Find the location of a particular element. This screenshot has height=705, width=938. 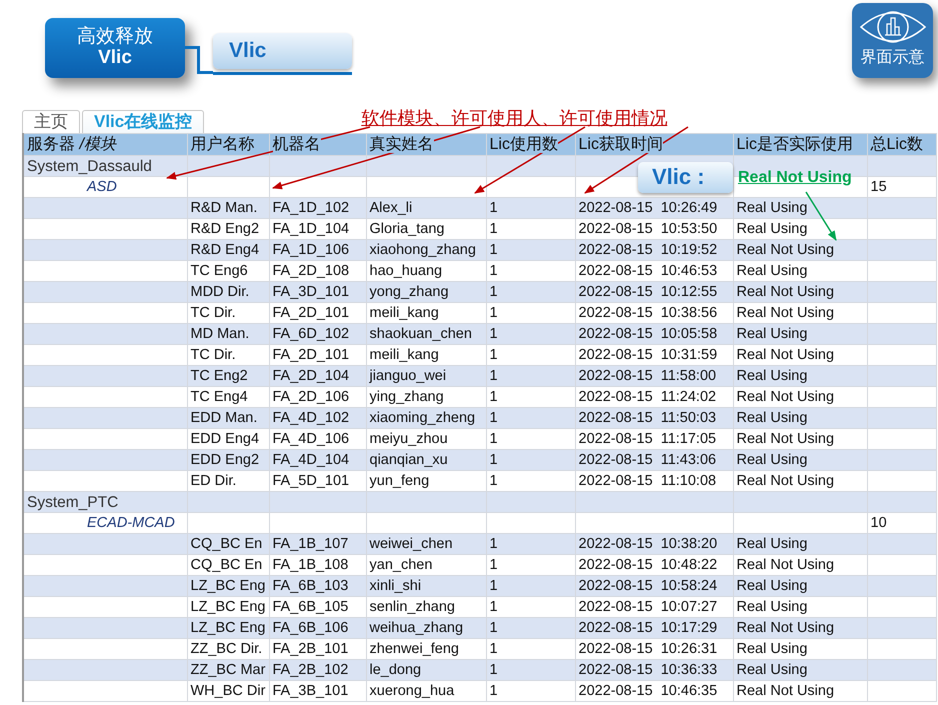

table-cell: FA_1D_106 is located at coordinates (317, 250).